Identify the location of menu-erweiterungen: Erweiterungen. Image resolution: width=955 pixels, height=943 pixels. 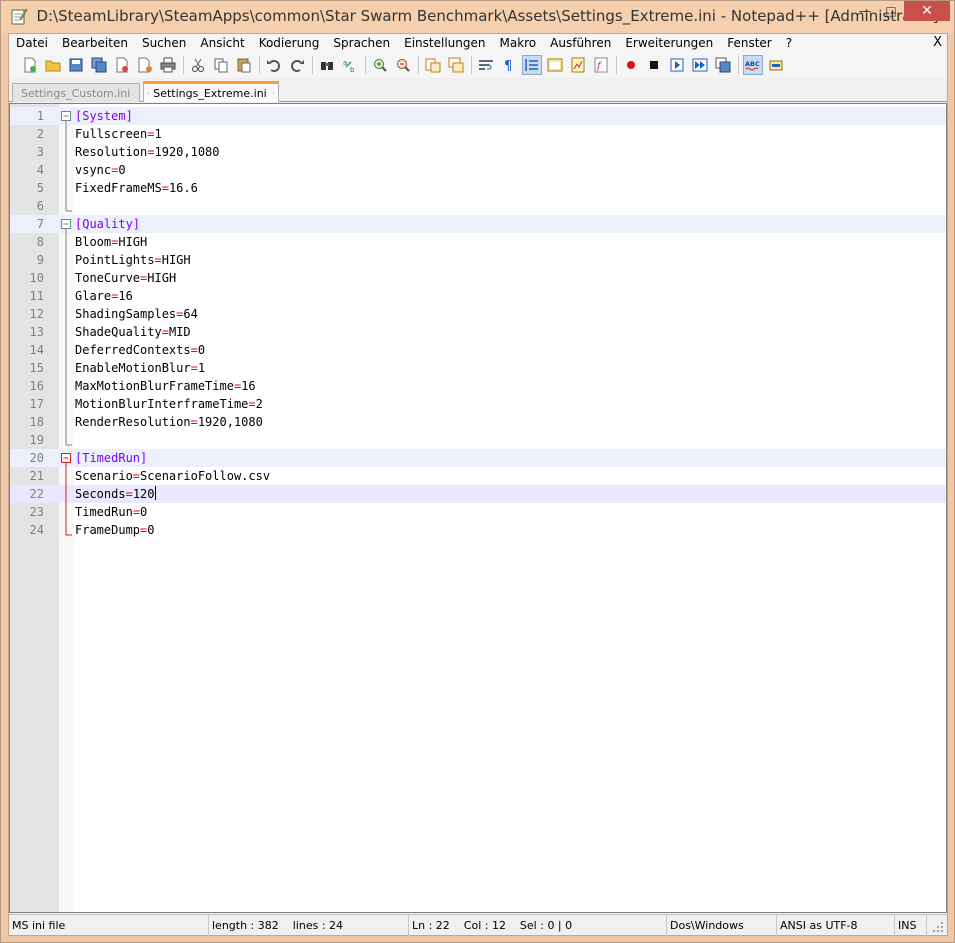
(669, 43).